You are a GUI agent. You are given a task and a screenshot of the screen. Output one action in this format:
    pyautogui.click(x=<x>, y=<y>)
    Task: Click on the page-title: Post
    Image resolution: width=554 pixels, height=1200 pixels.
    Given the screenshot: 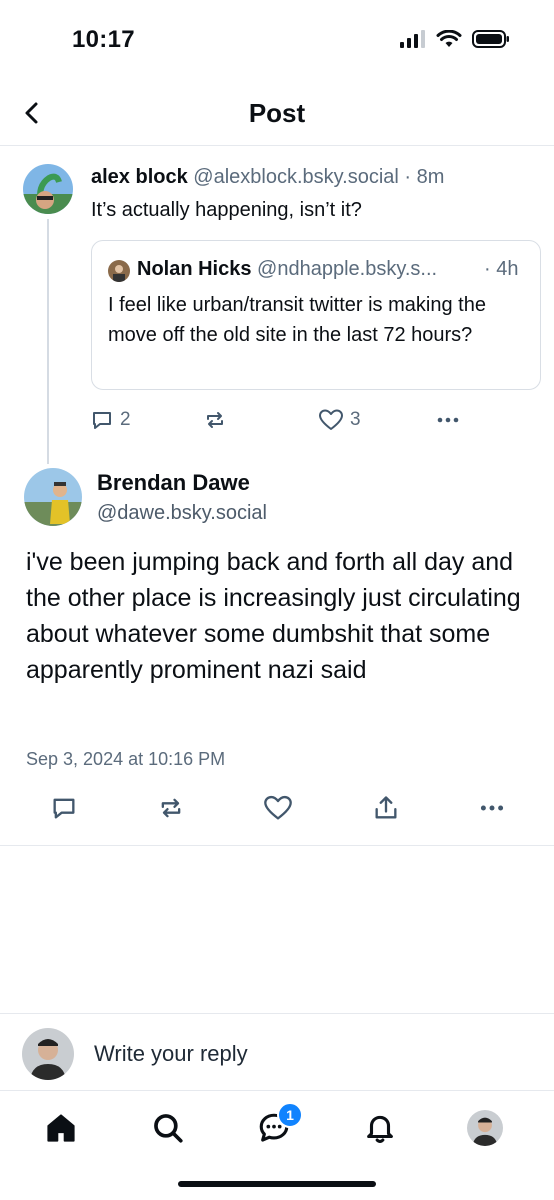 What is the action you would take?
    pyautogui.click(x=277, y=113)
    